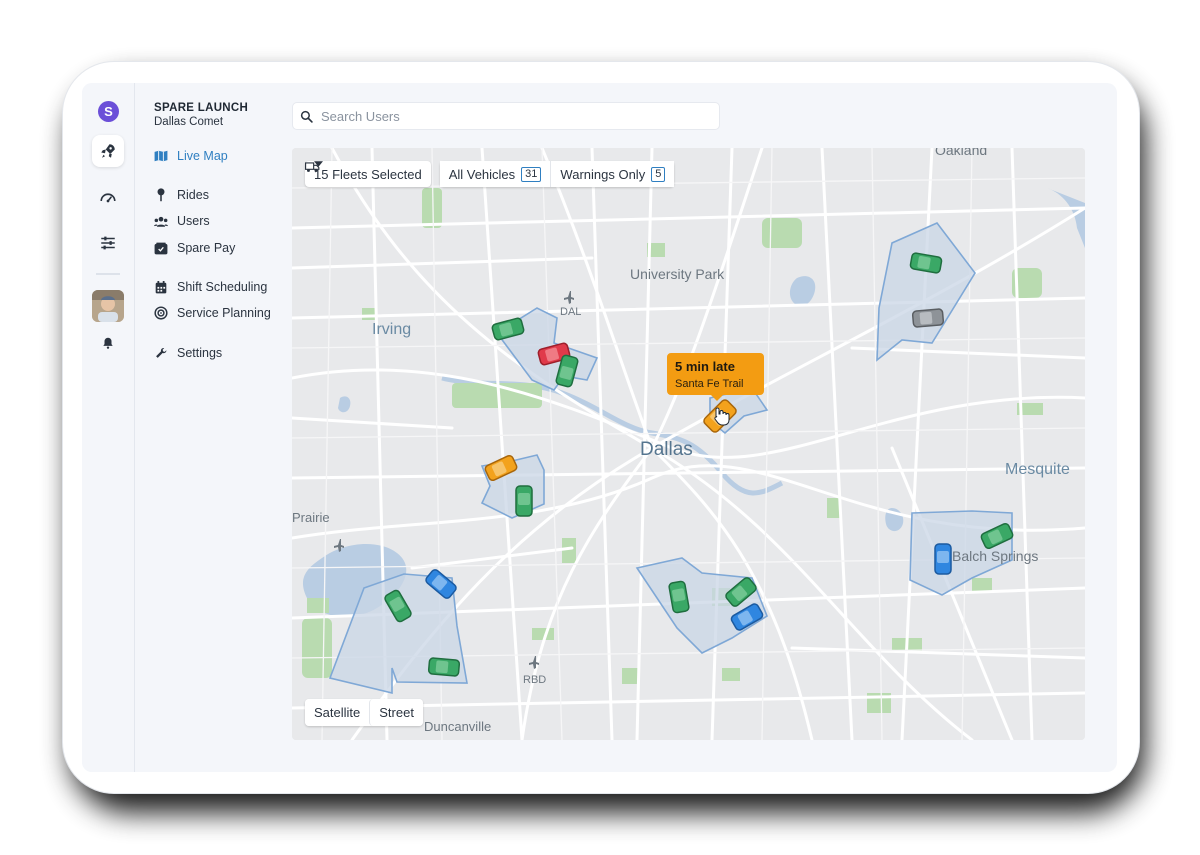 This screenshot has width=1200, height=855. Describe the element at coordinates (318, 164) in the screenshot. I see `caret-down-icon` at that location.